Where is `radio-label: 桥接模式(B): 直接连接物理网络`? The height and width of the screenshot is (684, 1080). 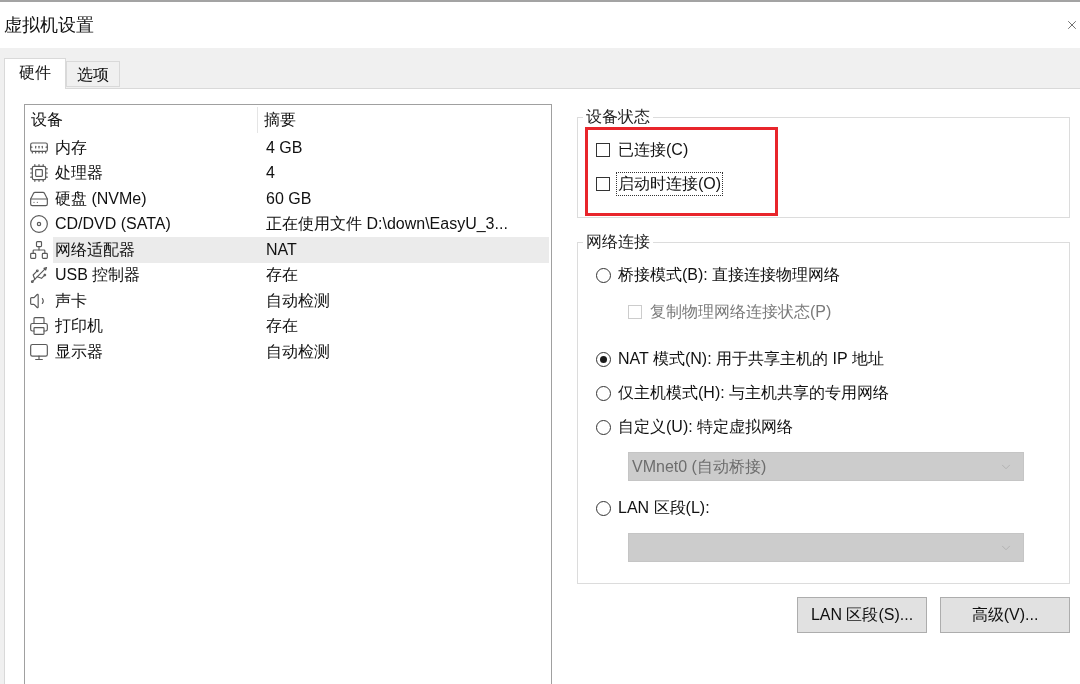
radio-label: 桥接模式(B): 直接连接物理网络 is located at coordinates (729, 275).